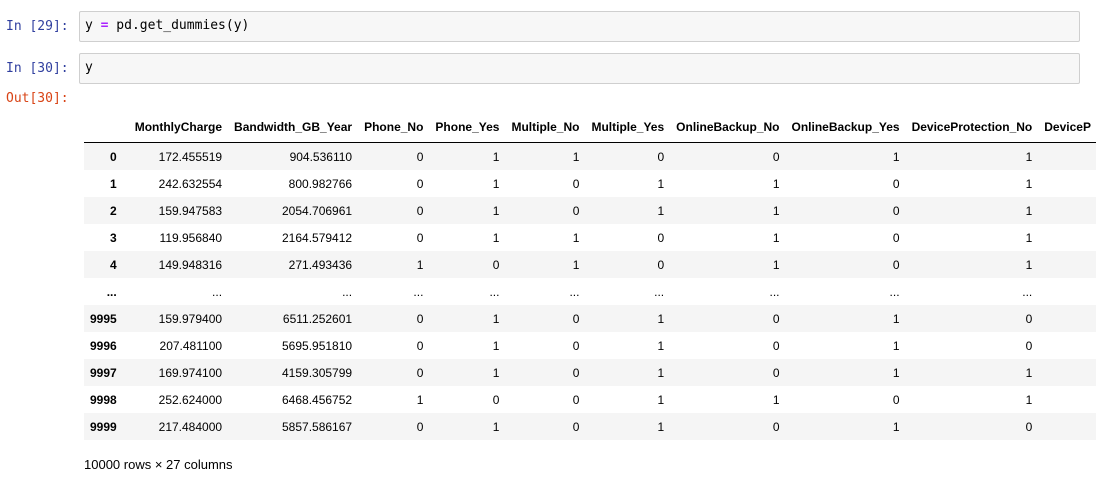 The width and height of the screenshot is (1096, 479). What do you see at coordinates (317, 426) in the screenshot?
I see `table-cell: 5857.586167` at bounding box center [317, 426].